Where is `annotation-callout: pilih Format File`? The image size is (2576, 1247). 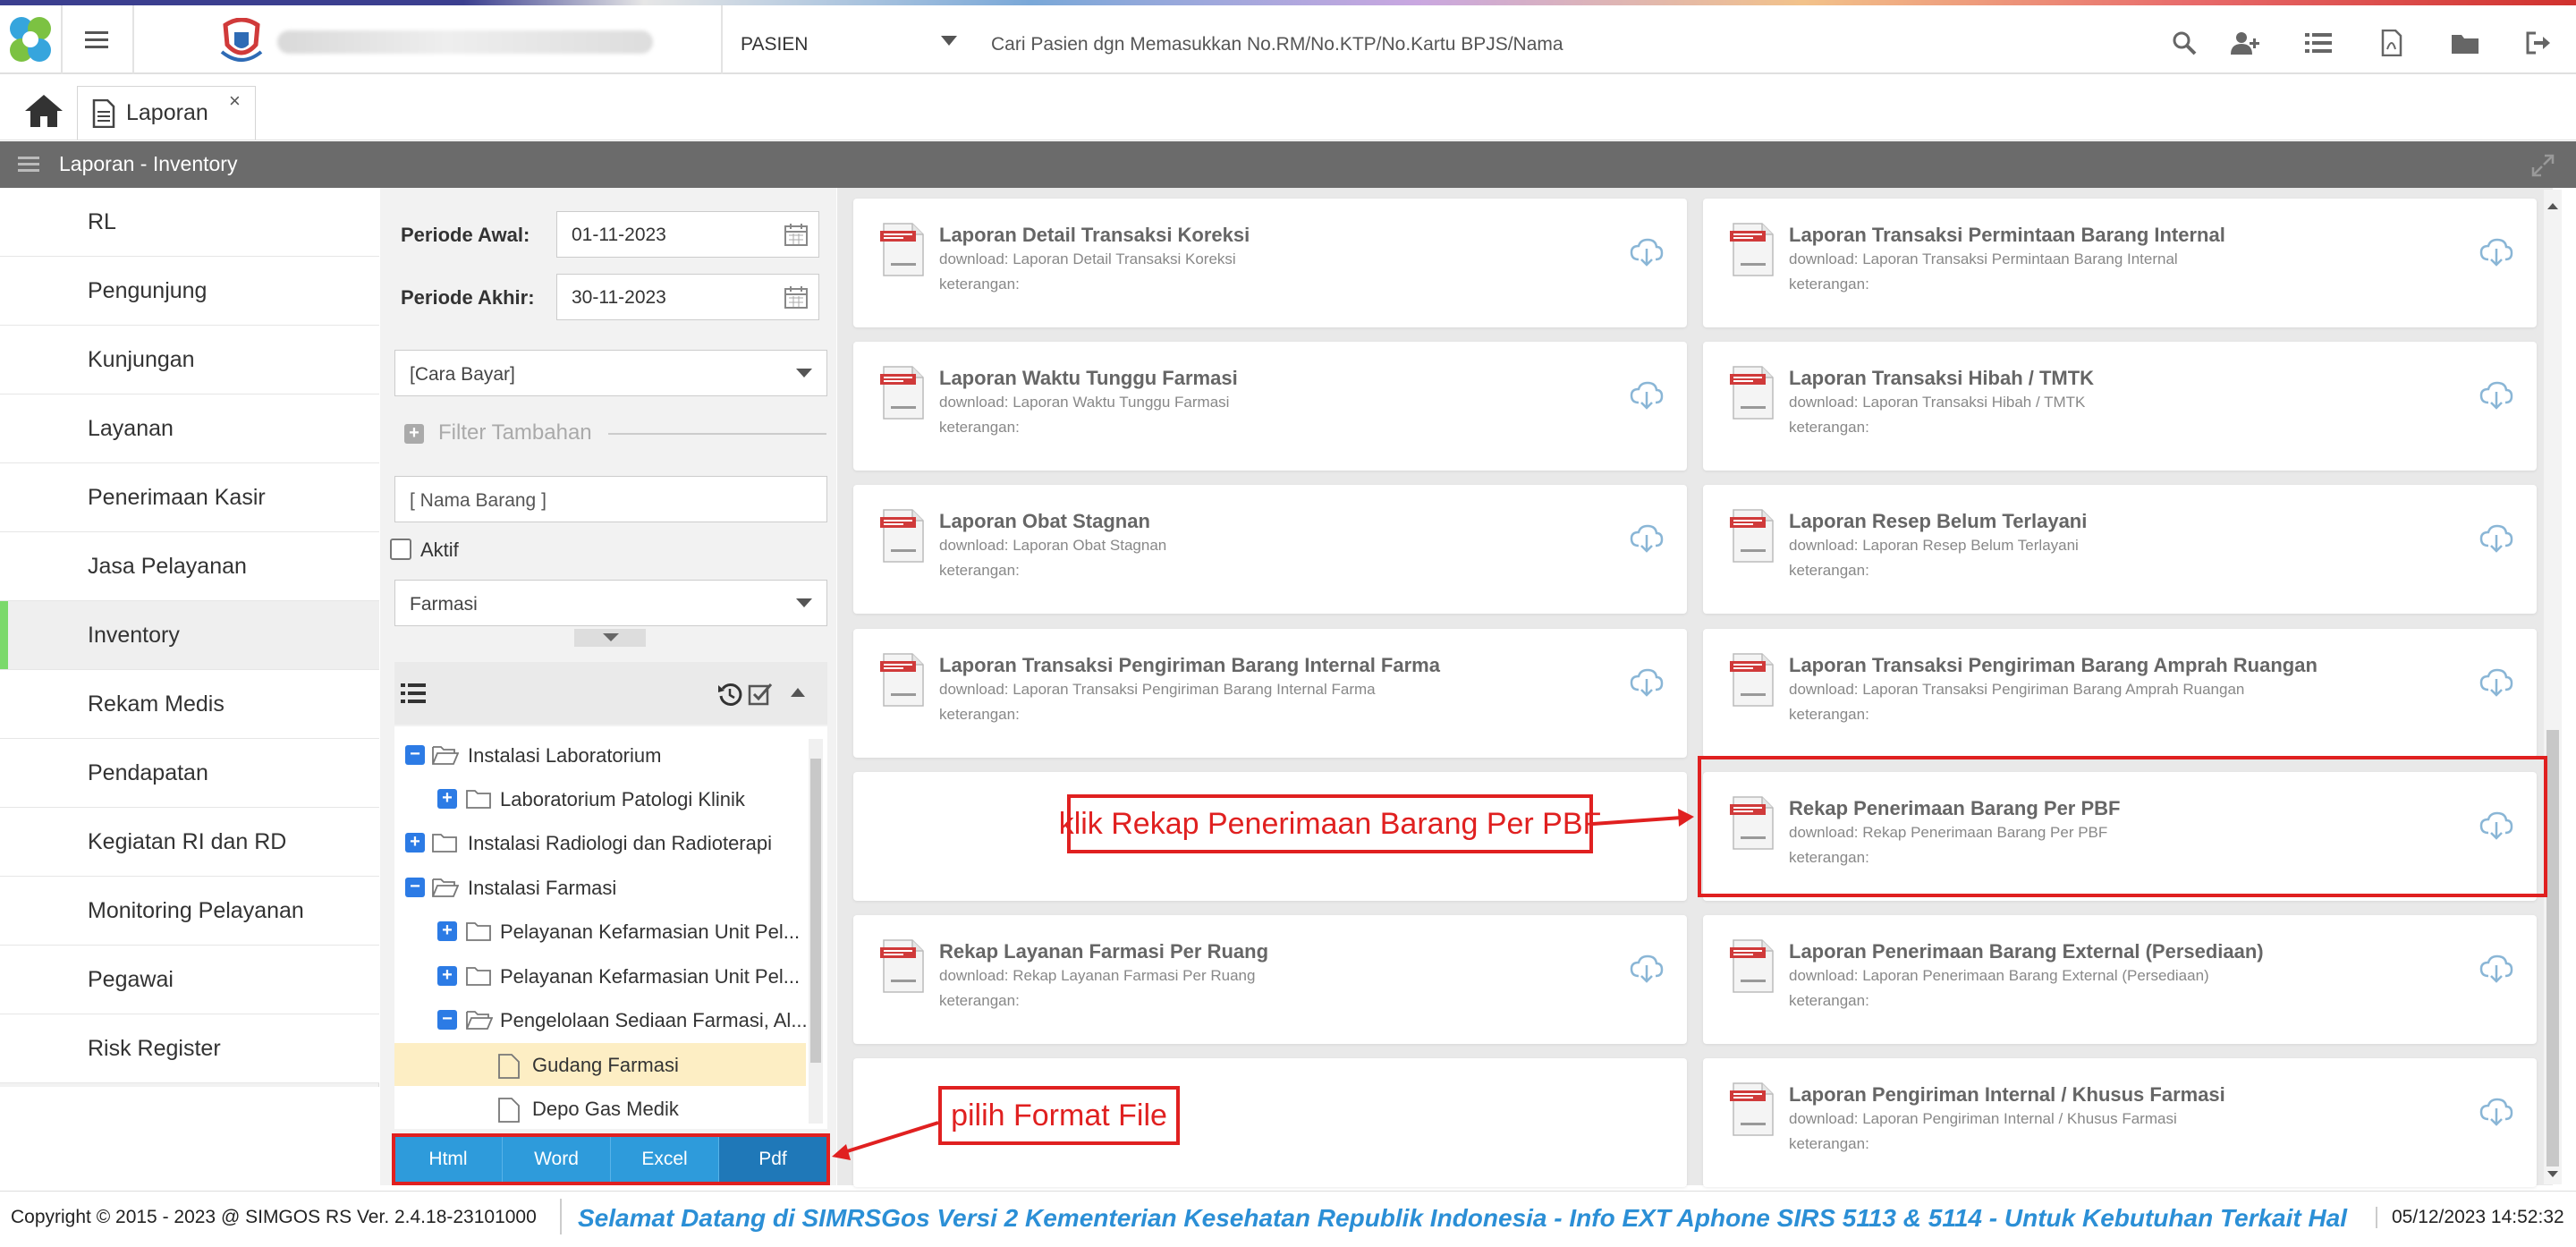 annotation-callout: pilih Format File is located at coordinates (1059, 1115).